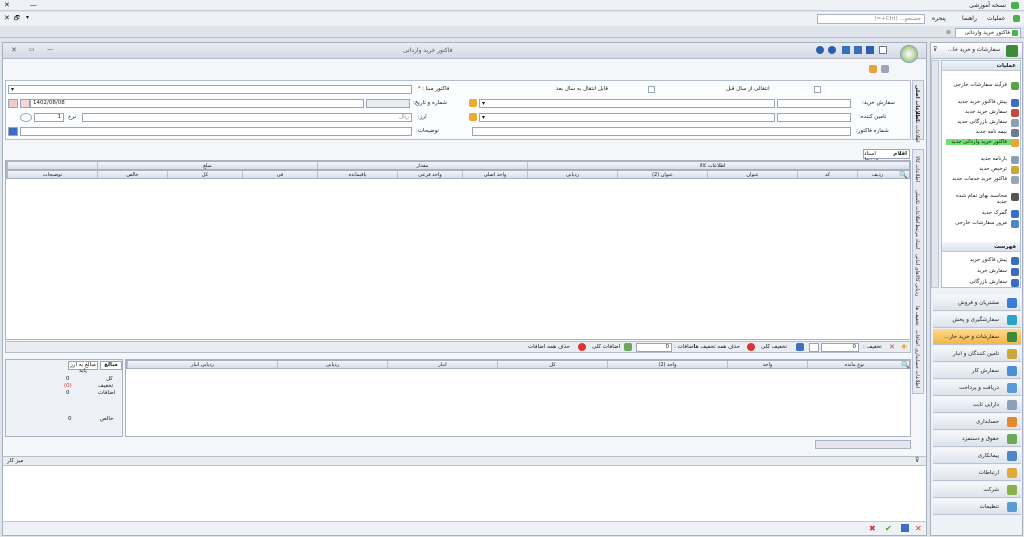 Image resolution: width=1024 pixels, height=537 pixels. What do you see at coordinates (900, 154) in the screenshot?
I see `tab-items: اقلام` at bounding box center [900, 154].